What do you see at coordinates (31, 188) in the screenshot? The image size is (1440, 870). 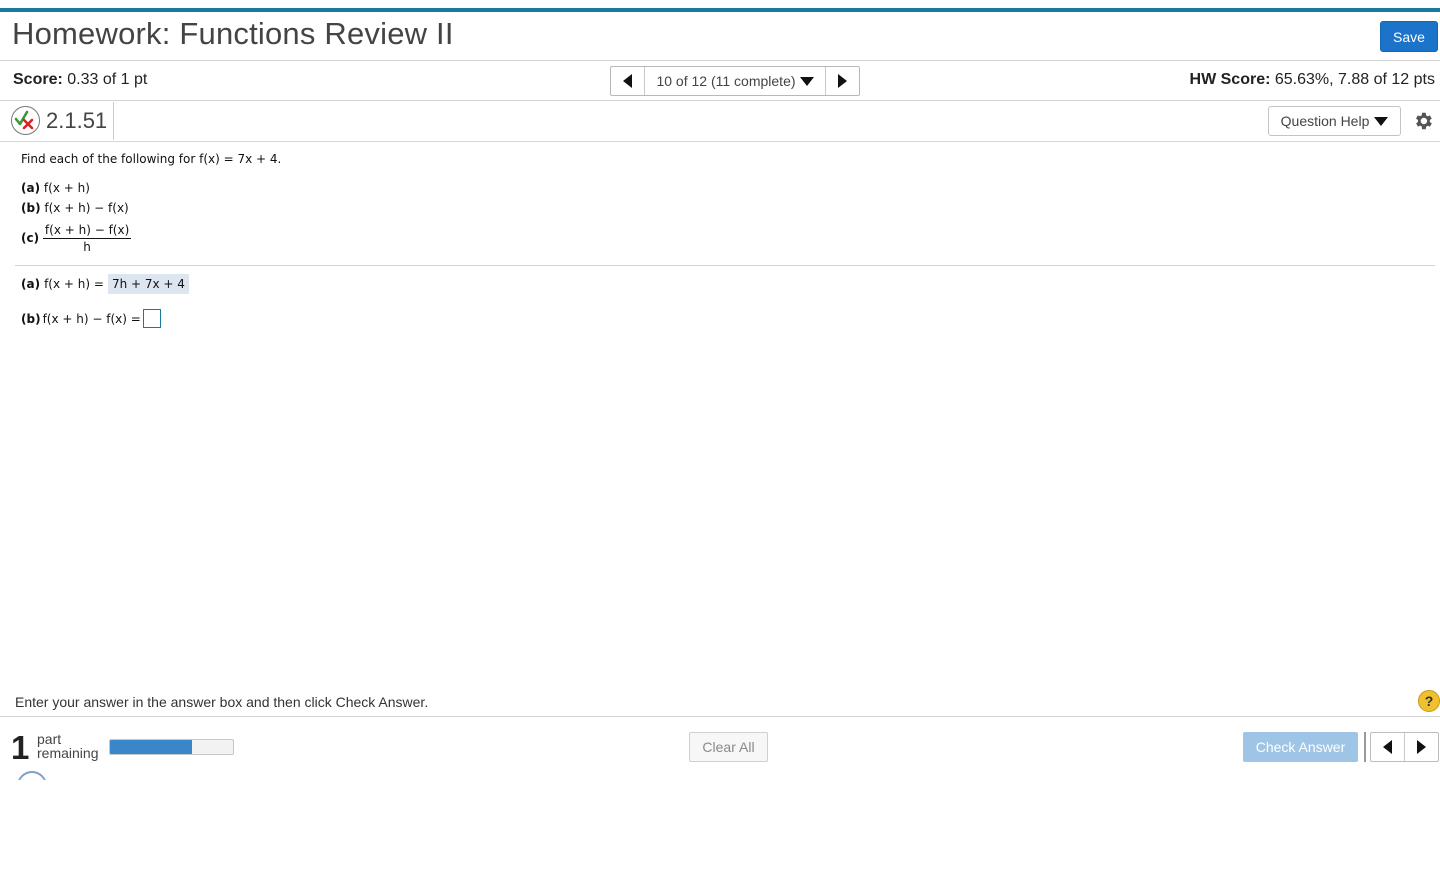 I see `part-label: (a)` at bounding box center [31, 188].